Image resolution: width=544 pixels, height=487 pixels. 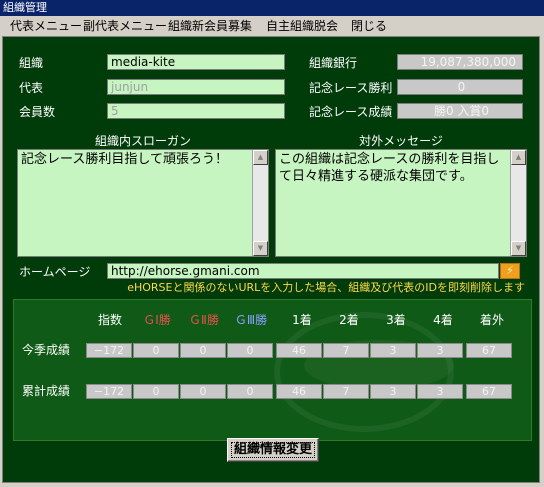 I want to click on stats-header-index: 指数, so click(x=109, y=320).